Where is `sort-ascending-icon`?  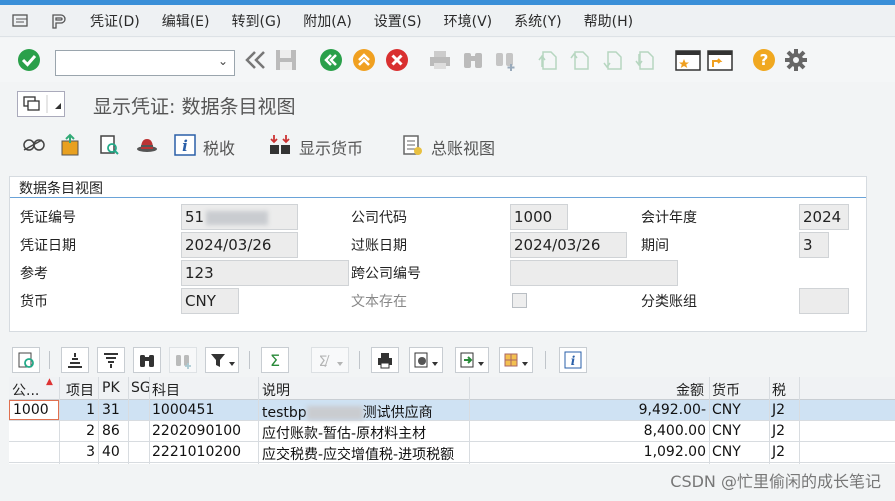 sort-ascending-icon is located at coordinates (75, 360).